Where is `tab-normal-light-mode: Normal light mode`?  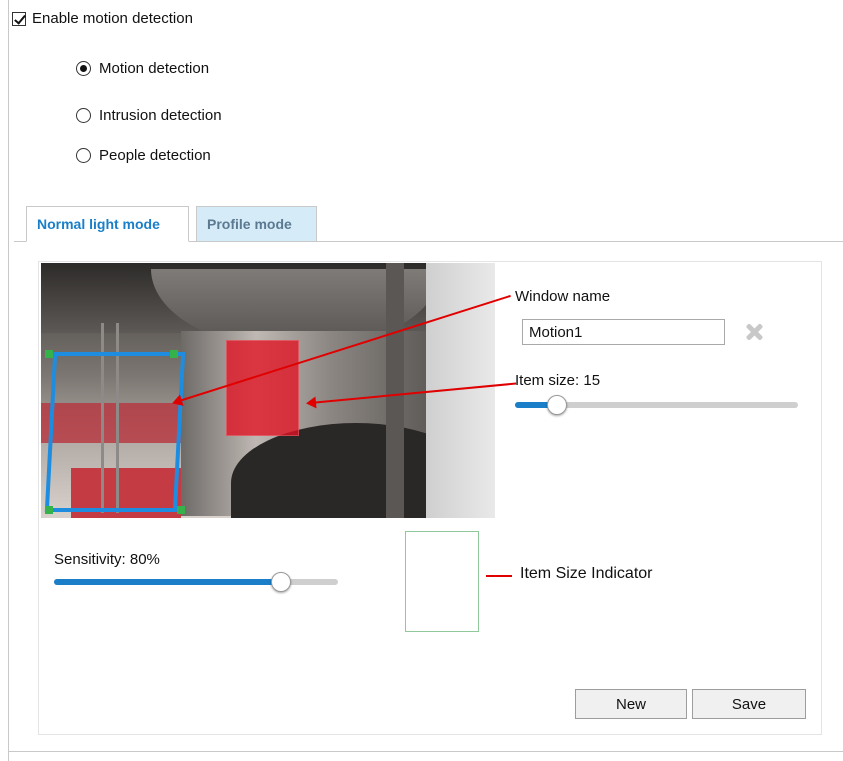 tab-normal-light-mode: Normal light mode is located at coordinates (107, 224).